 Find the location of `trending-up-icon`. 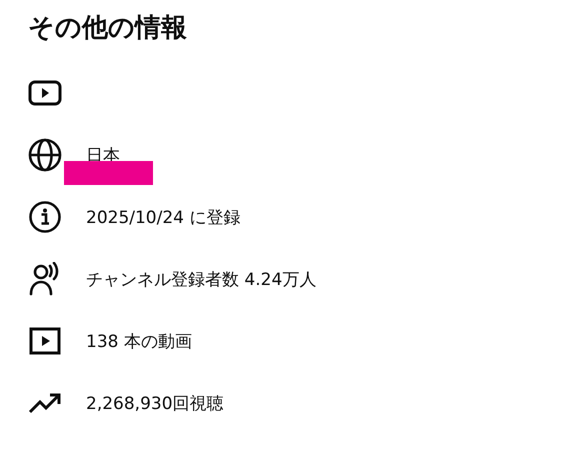

trending-up-icon is located at coordinates (45, 403).